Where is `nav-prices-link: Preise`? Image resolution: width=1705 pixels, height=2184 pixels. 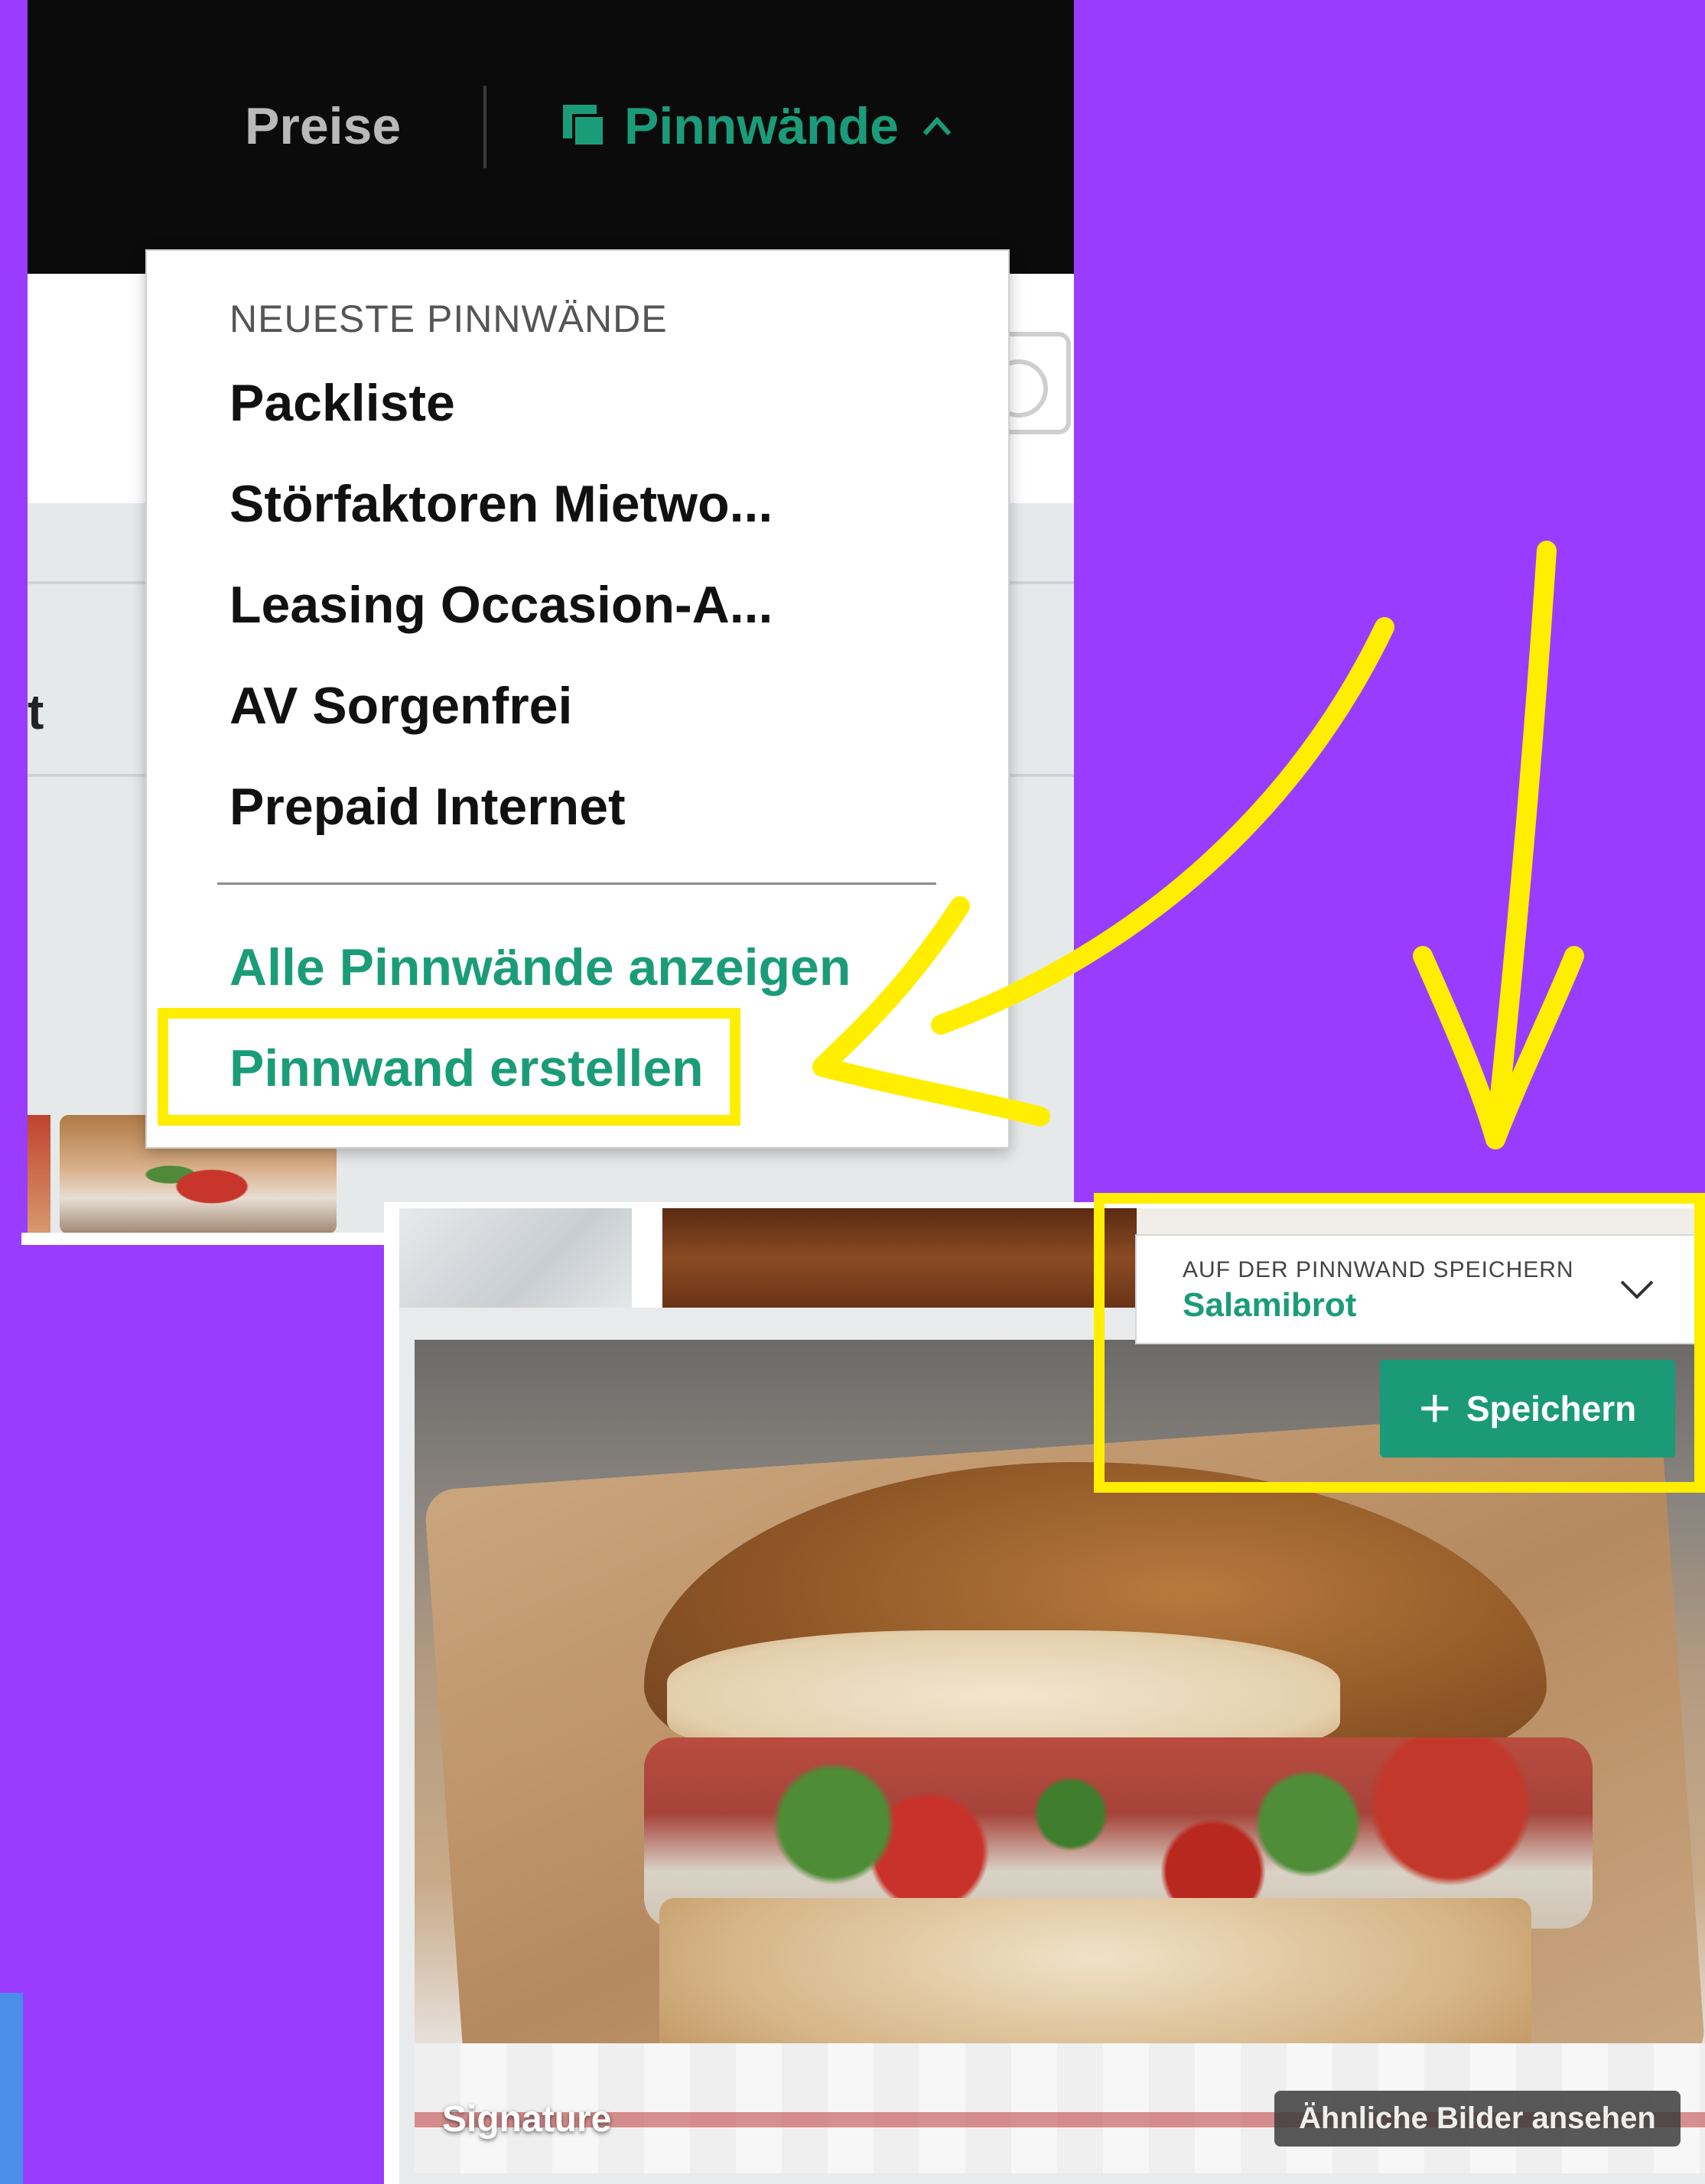
nav-prices-link: Preise is located at coordinates (323, 126).